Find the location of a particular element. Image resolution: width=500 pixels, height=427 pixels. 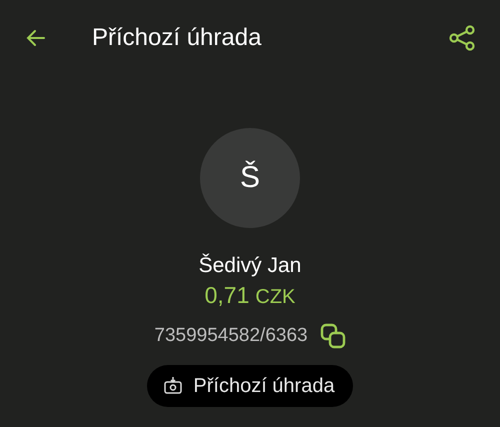

copy-button is located at coordinates (333, 336).